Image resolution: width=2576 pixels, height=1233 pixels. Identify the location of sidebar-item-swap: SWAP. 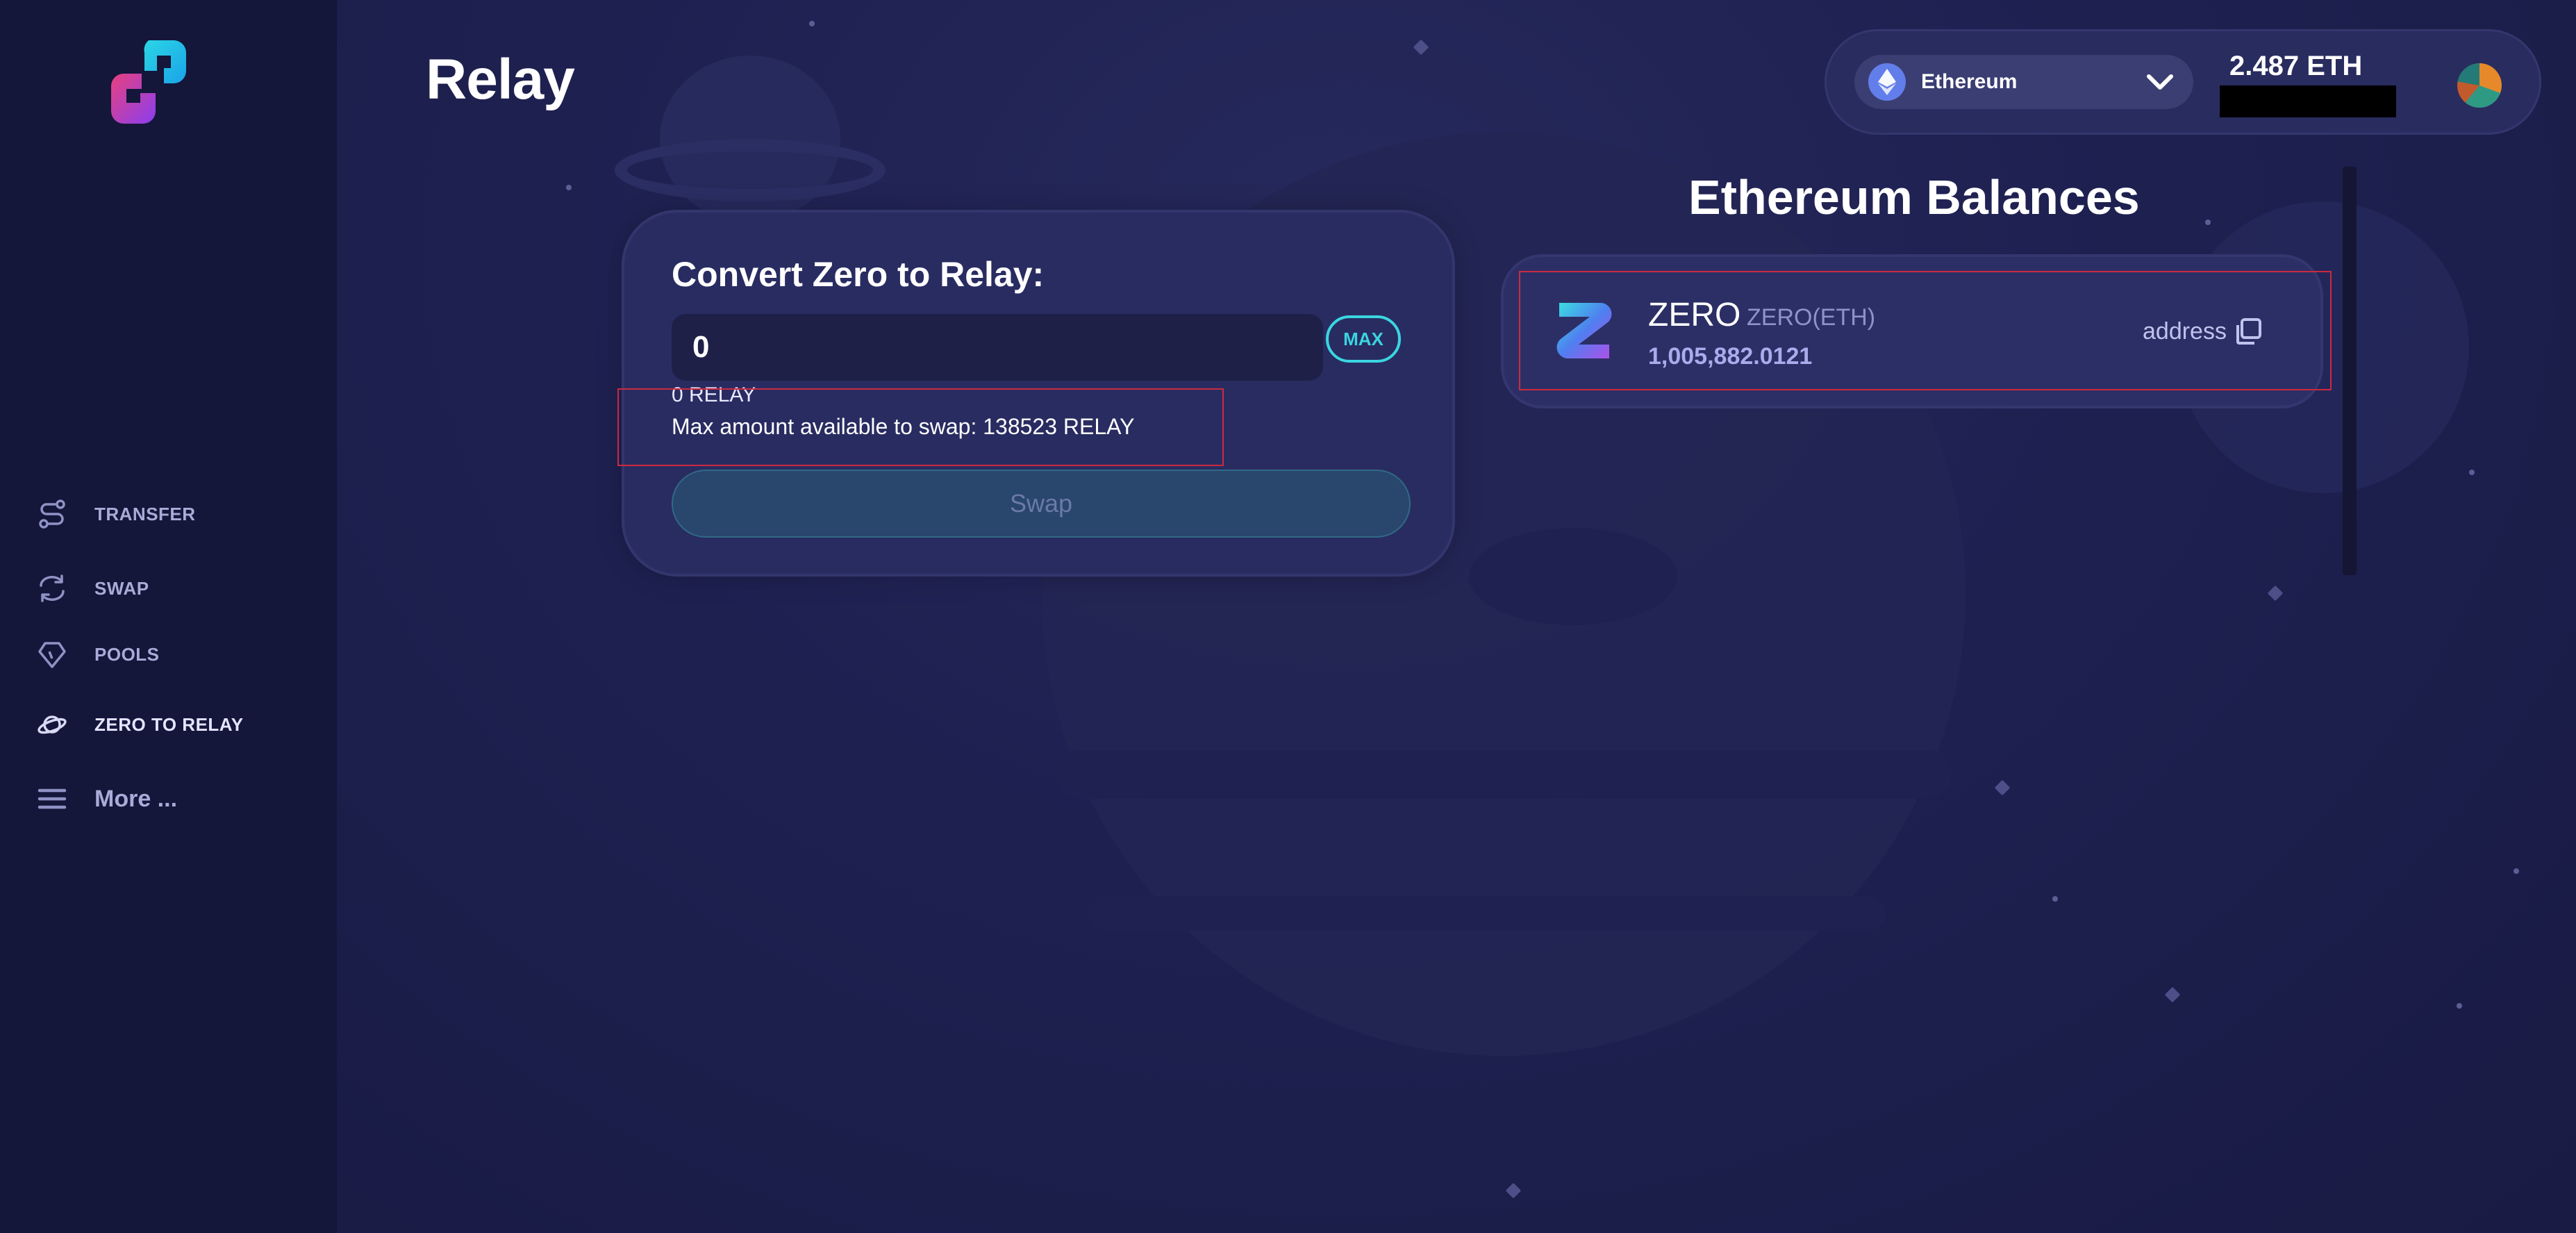
(174, 588).